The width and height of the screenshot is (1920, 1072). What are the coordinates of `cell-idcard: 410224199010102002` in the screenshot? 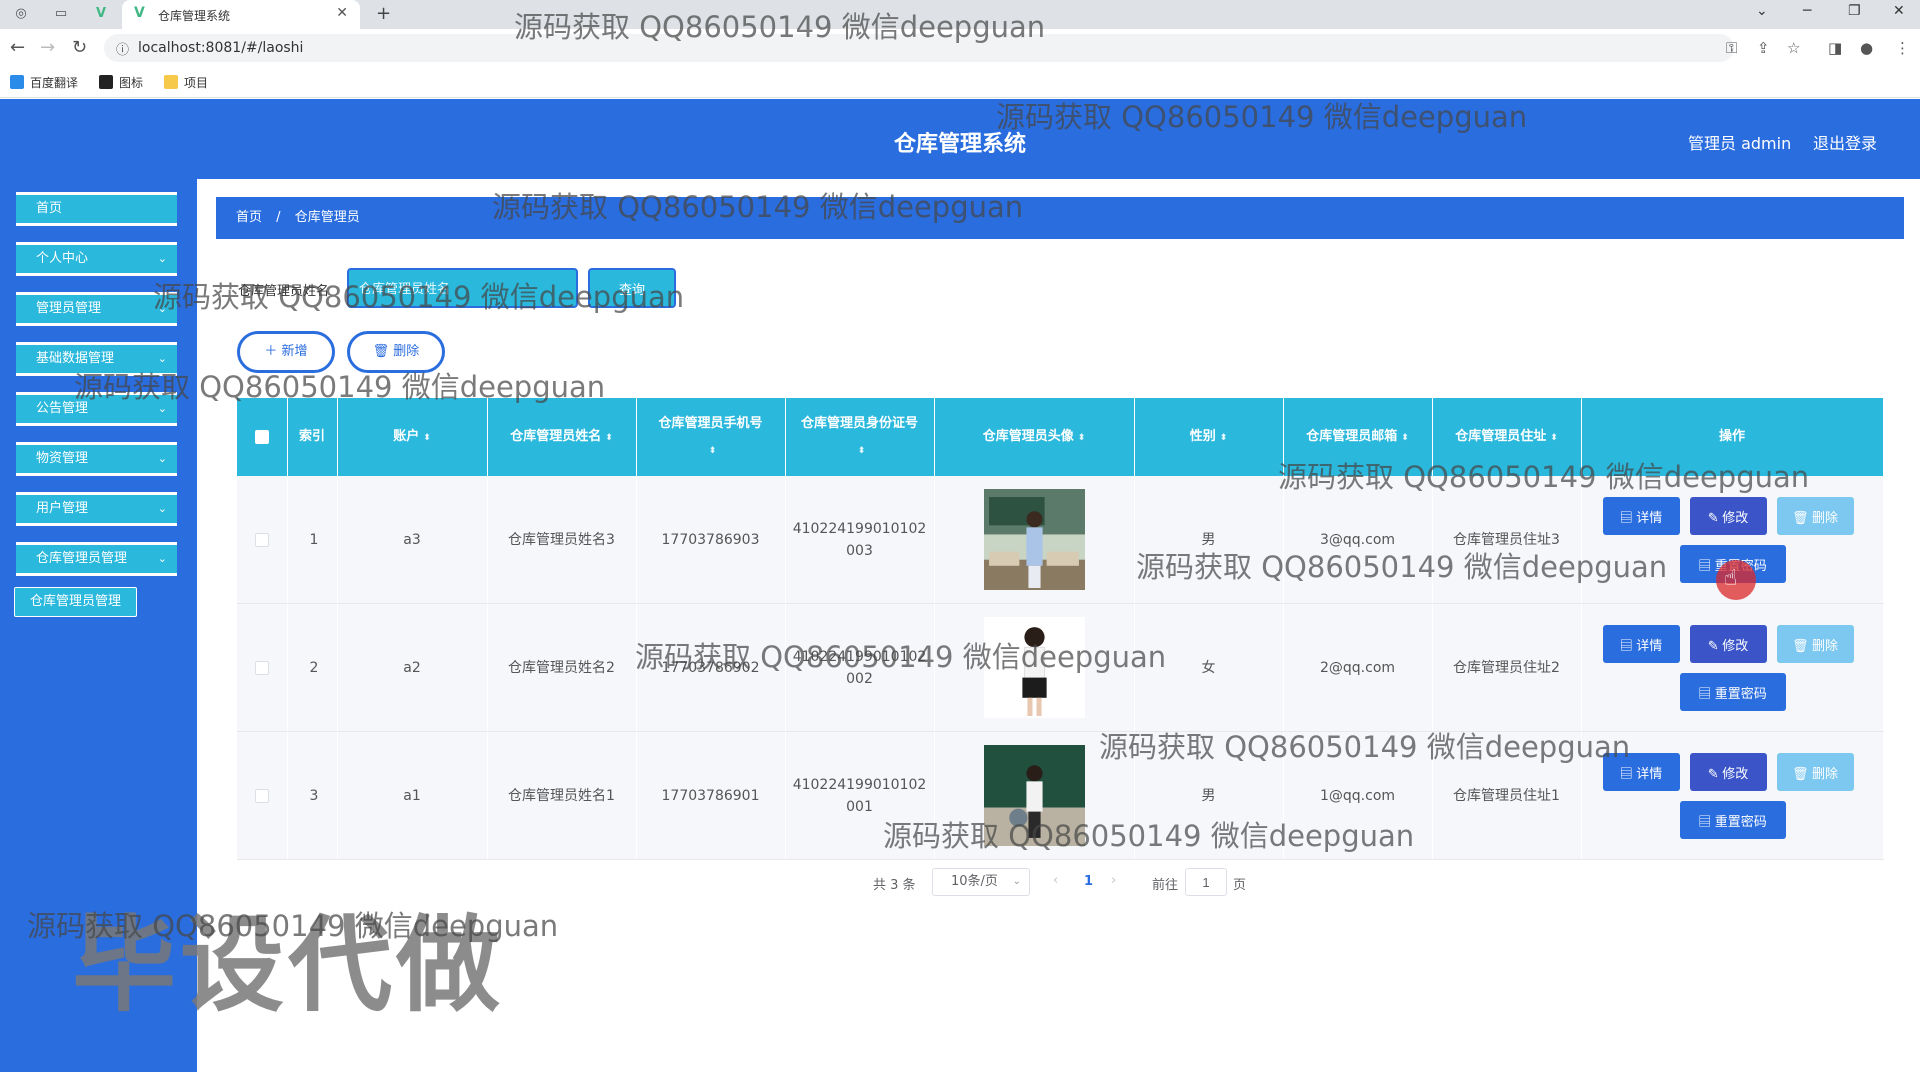 It's located at (860, 667).